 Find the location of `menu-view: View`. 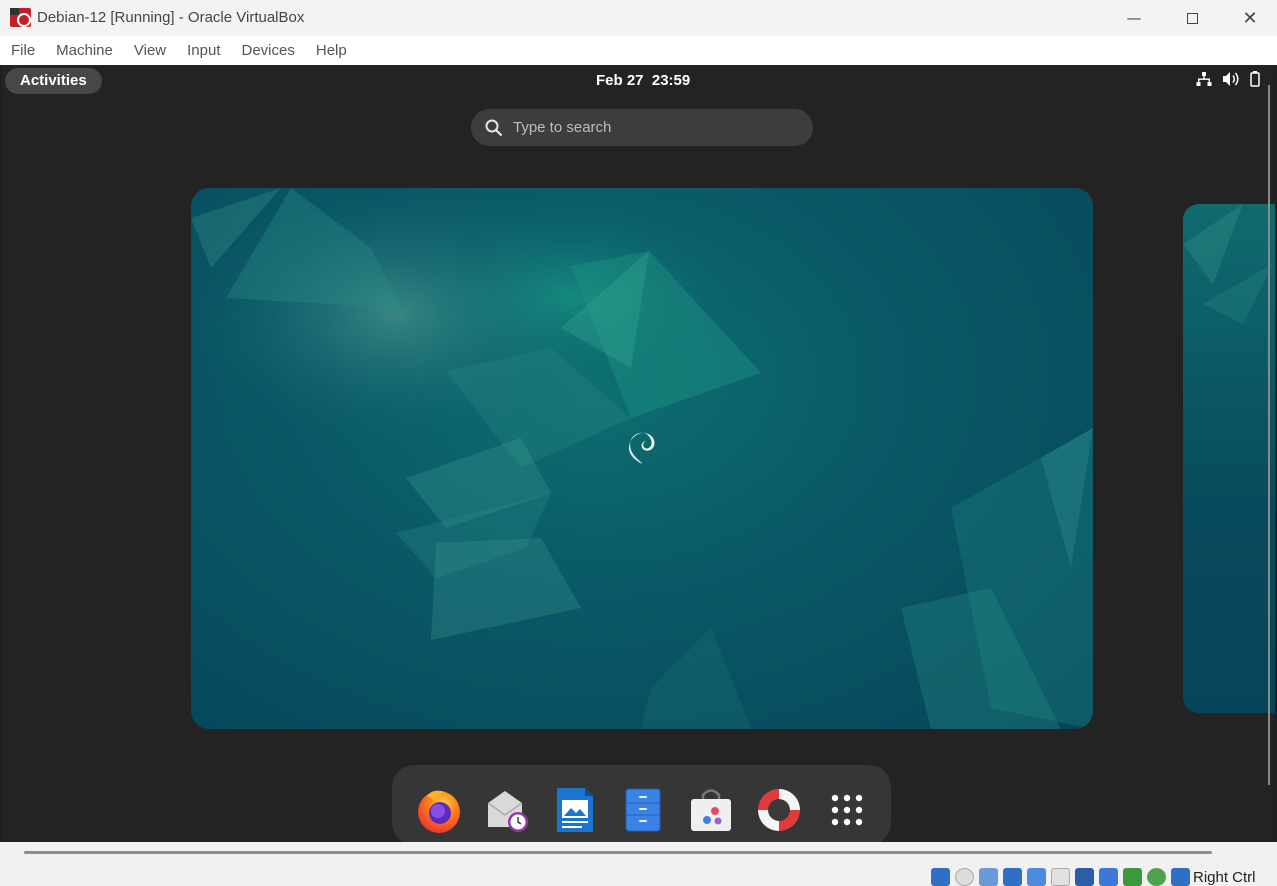

menu-view: View is located at coordinates (150, 50).